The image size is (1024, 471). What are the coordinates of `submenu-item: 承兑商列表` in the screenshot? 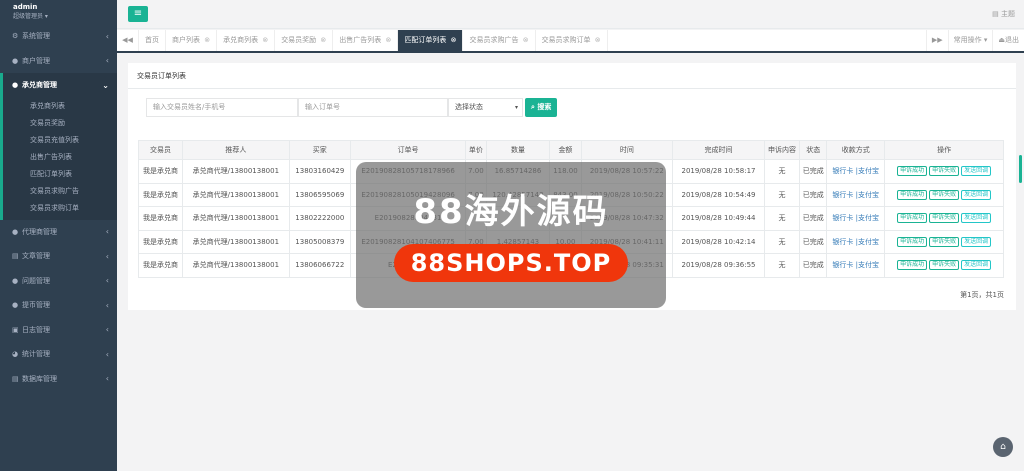 It's located at (60, 106).